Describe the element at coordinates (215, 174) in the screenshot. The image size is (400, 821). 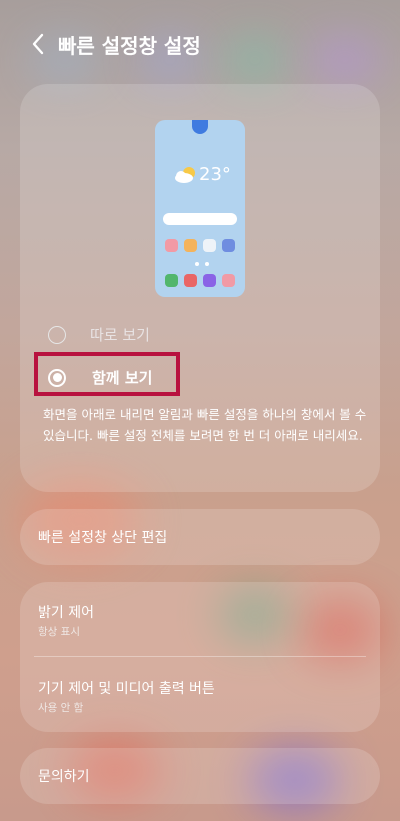
I see `temperature-text: 23°` at that location.